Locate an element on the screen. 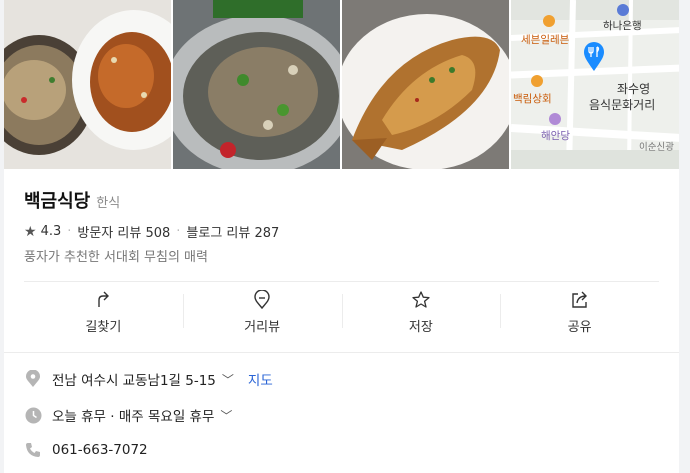 This screenshot has width=690, height=473. restaurant-pin-icon is located at coordinates (594, 56).